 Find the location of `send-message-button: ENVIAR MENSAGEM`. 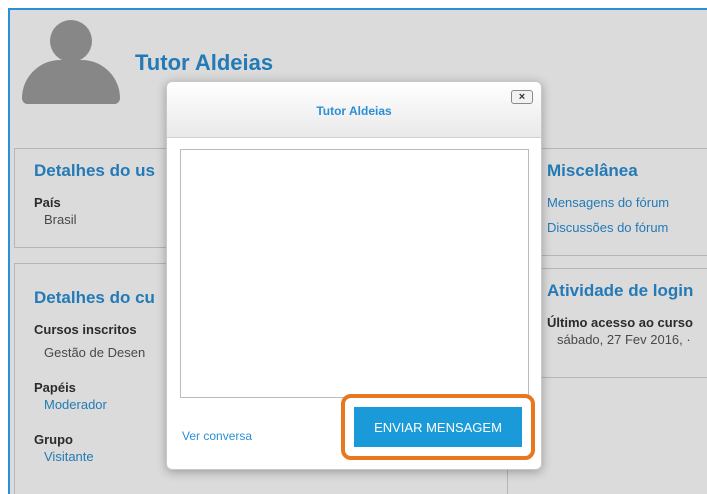

send-message-button: ENVIAR MENSAGEM is located at coordinates (438, 427).